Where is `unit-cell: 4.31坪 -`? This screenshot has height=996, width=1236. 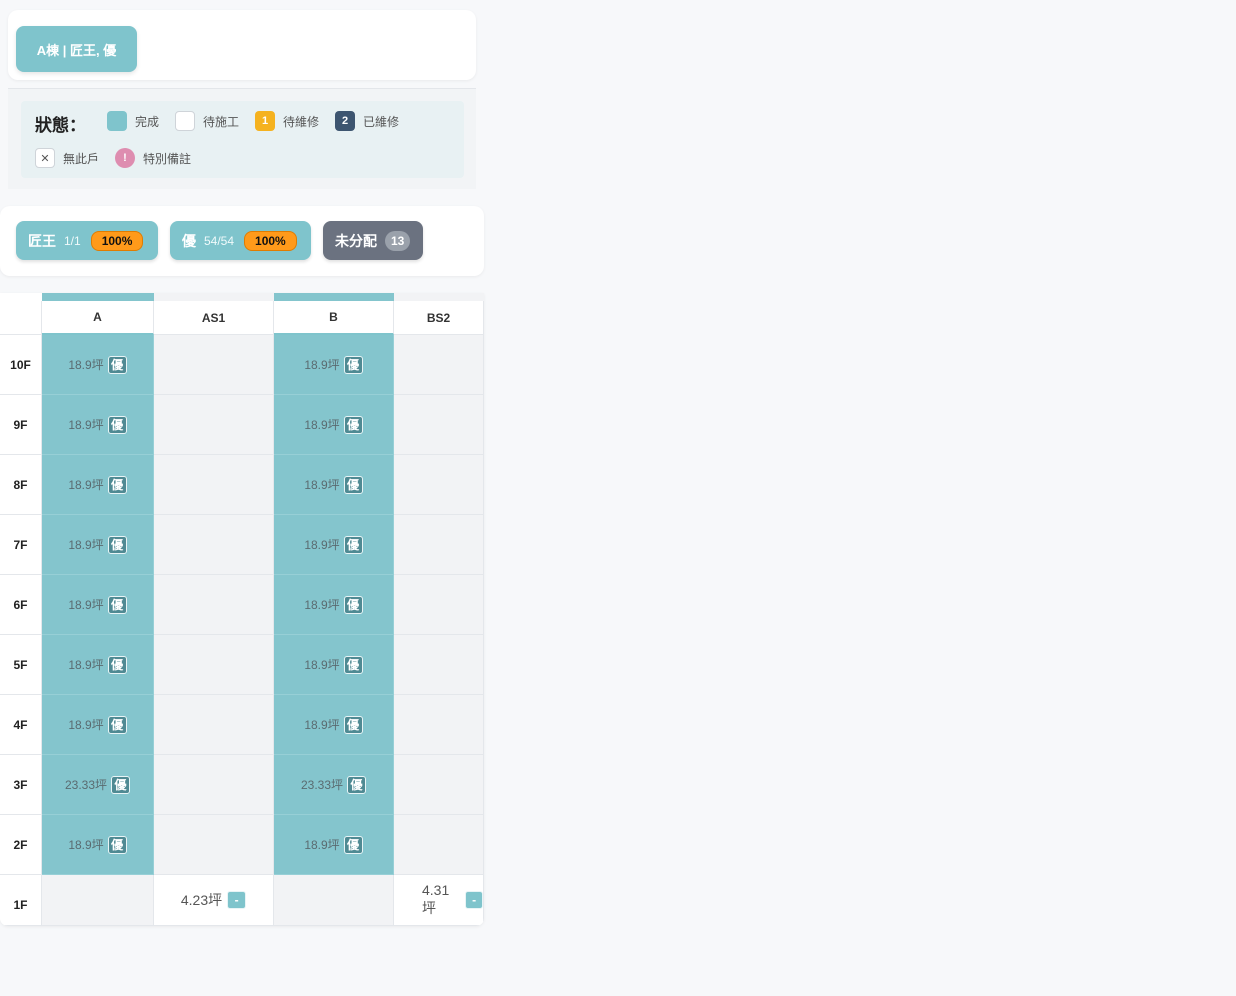 unit-cell: 4.31坪 - is located at coordinates (439, 900).